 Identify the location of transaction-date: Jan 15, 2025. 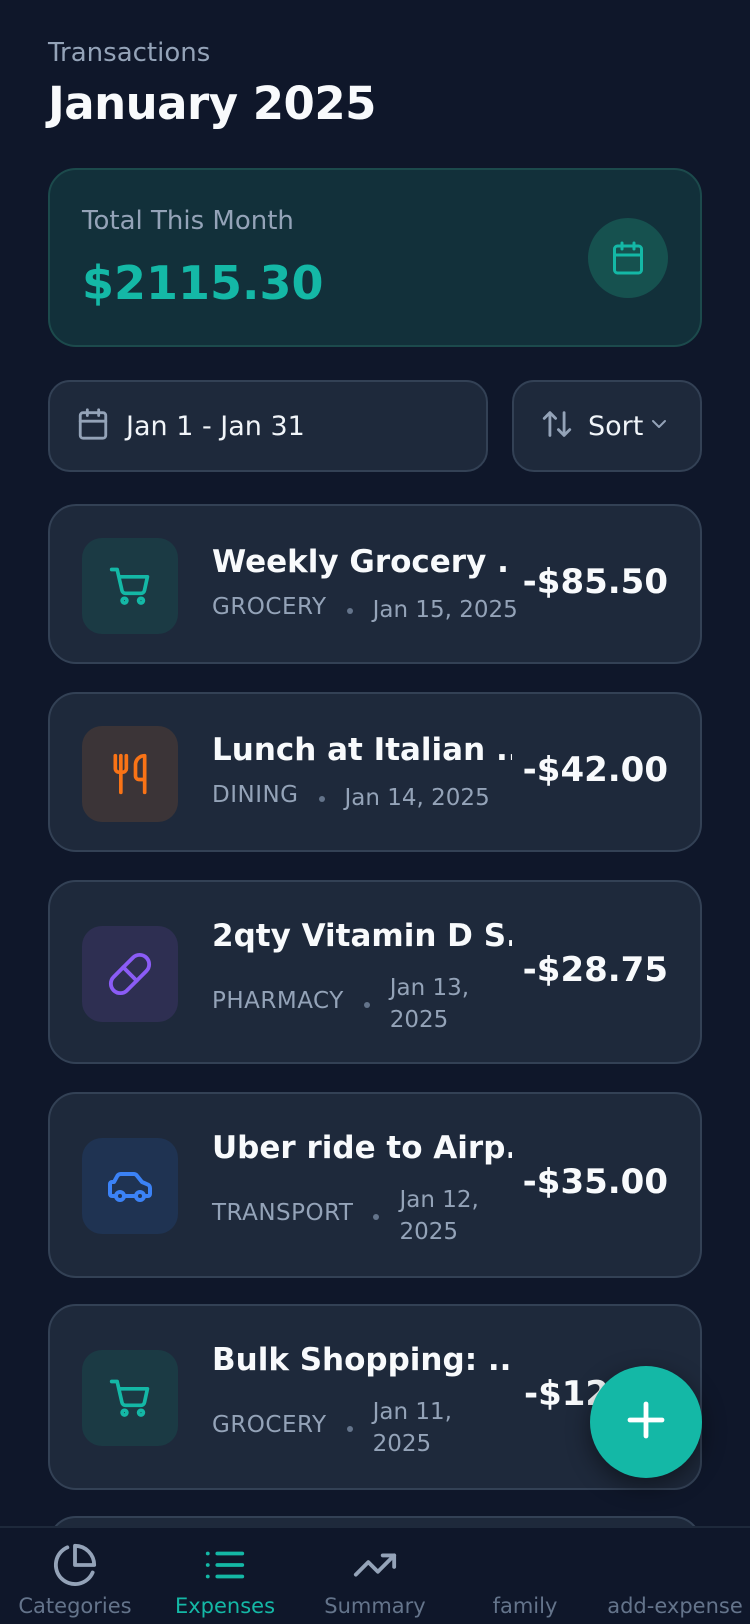
(445, 610).